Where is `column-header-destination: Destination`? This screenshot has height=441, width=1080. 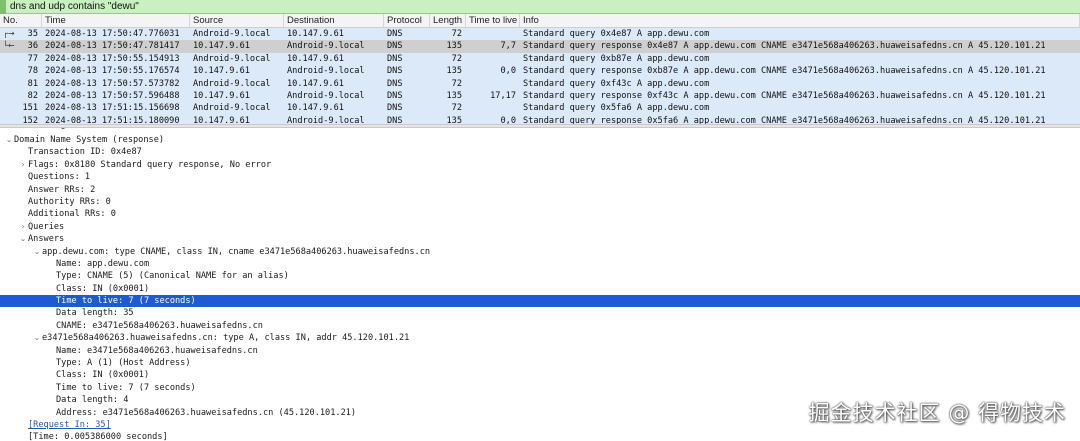
column-header-destination: Destination is located at coordinates (334, 20).